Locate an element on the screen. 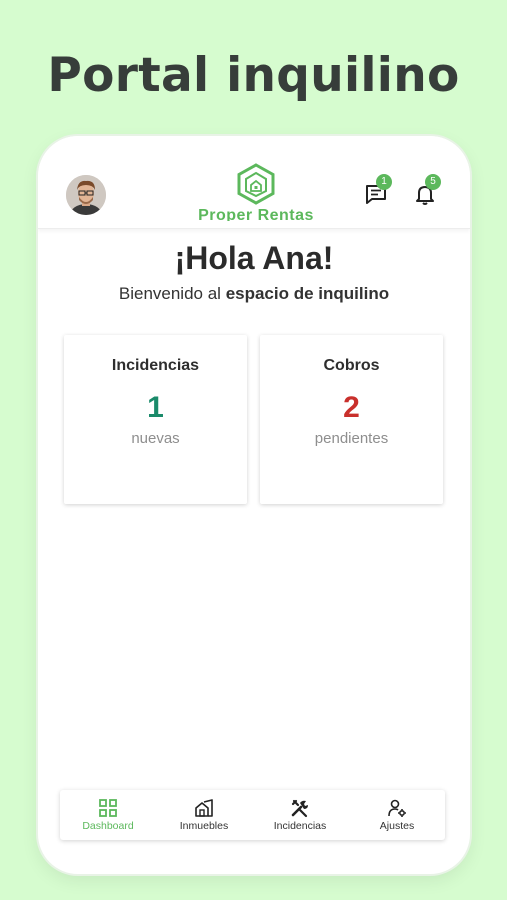 This screenshot has width=507, height=900. nav-dashboard: Dashboard is located at coordinates (108, 815).